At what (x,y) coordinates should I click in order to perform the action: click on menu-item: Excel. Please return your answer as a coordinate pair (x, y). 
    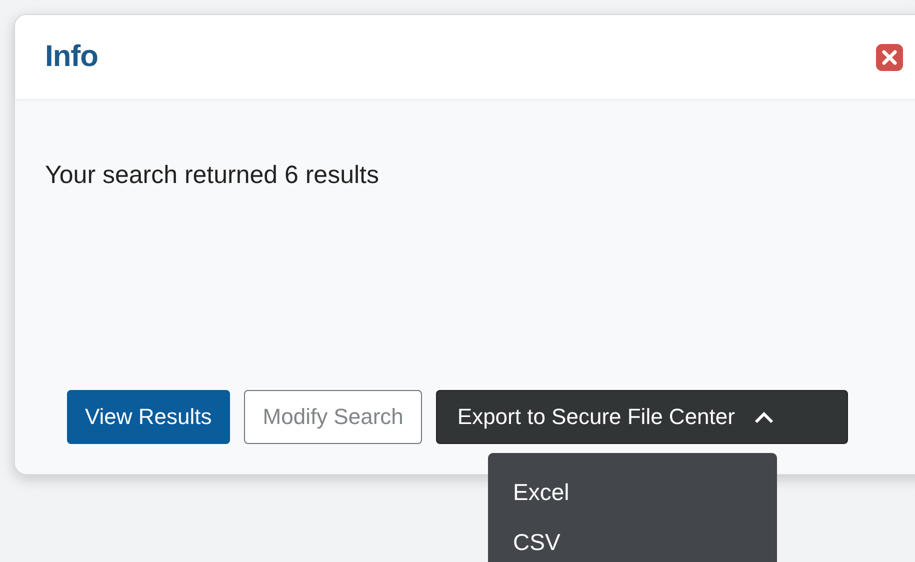
    Looking at the image, I should click on (632, 492).